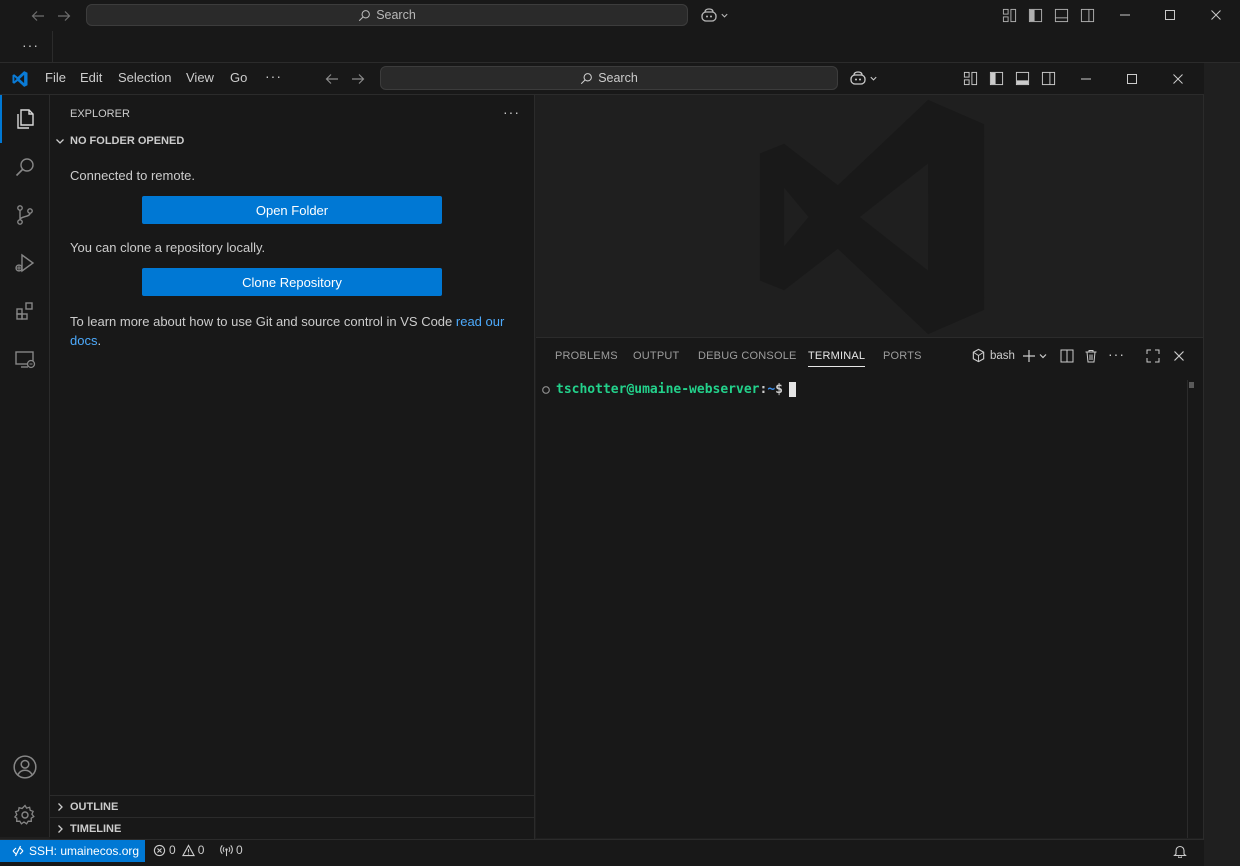 The width and height of the screenshot is (1240, 866). I want to click on ports-count: 0, so click(239, 850).